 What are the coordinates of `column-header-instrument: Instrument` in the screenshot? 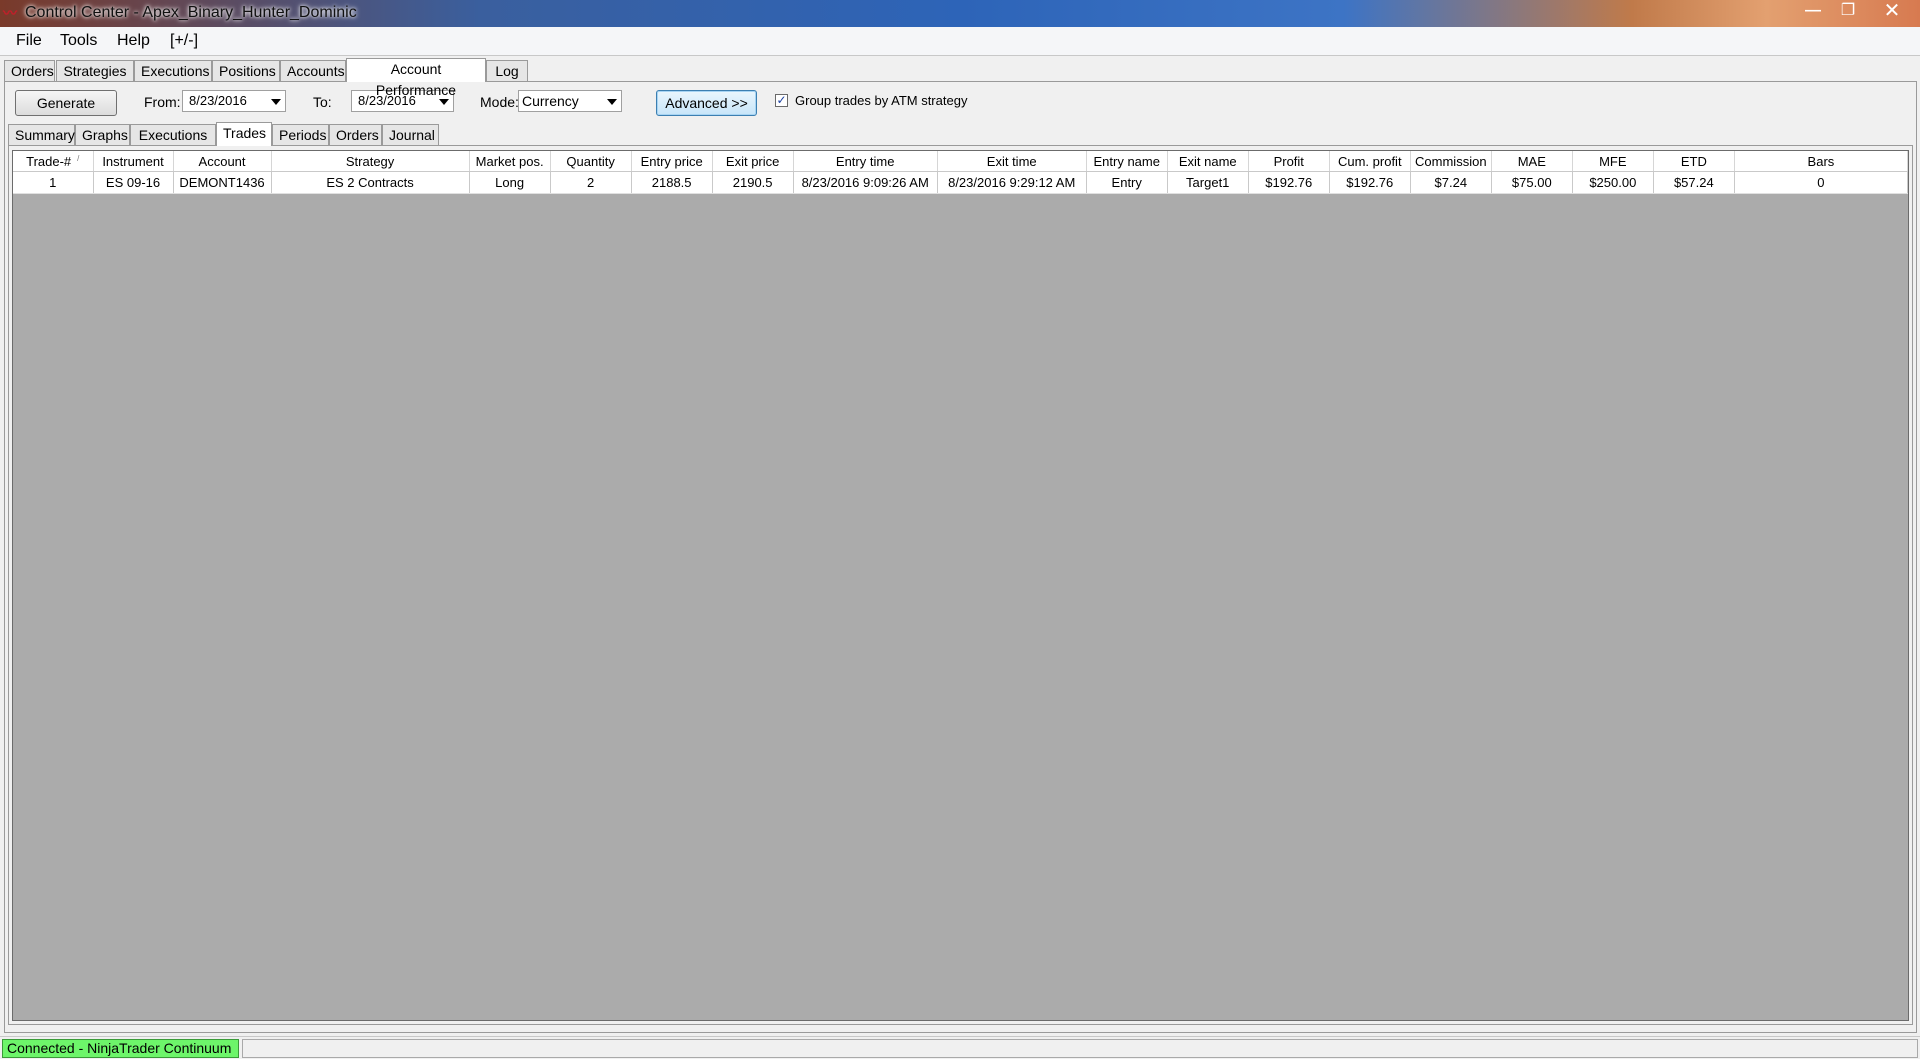 It's located at (133, 161).